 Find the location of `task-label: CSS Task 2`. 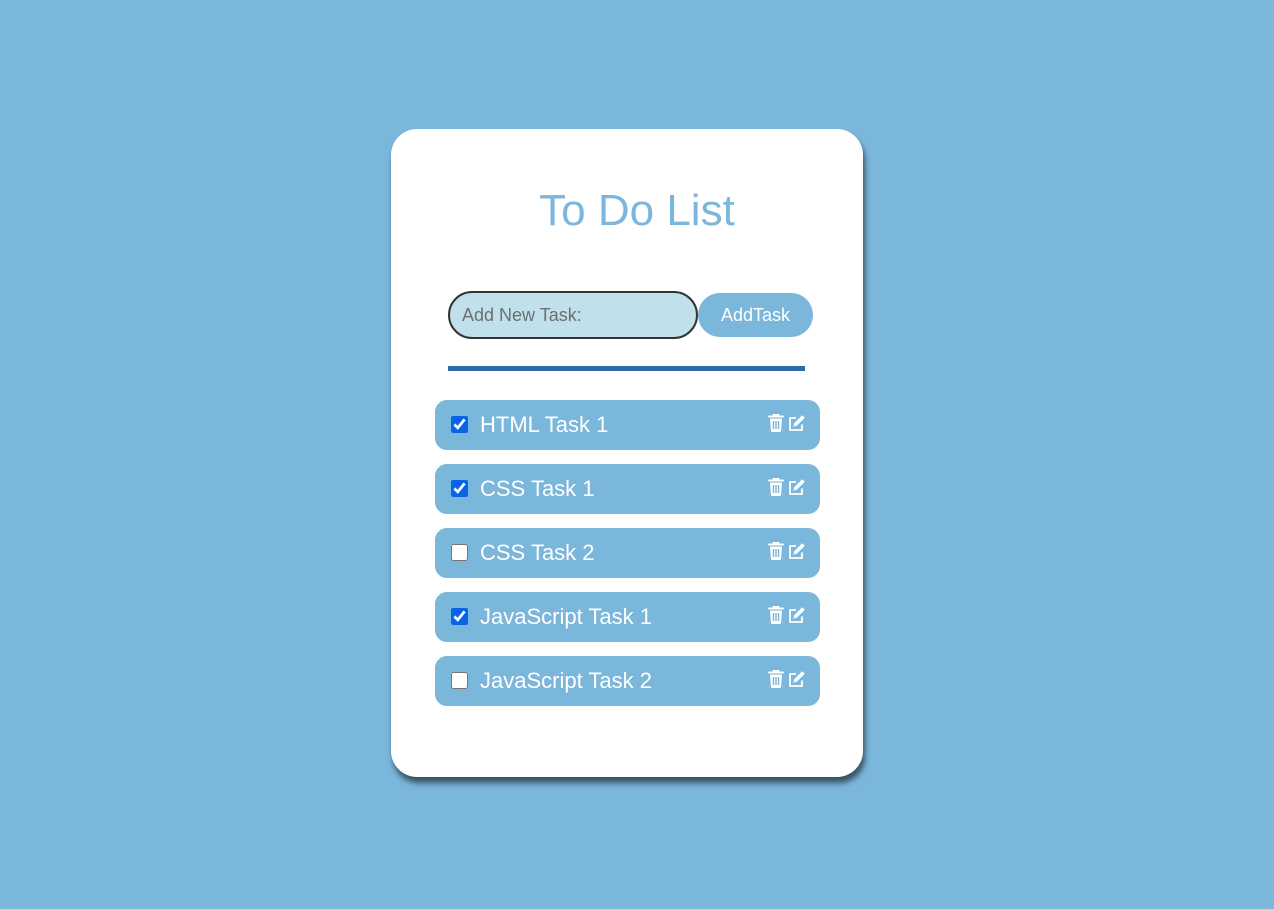

task-label: CSS Task 2 is located at coordinates (537, 552).